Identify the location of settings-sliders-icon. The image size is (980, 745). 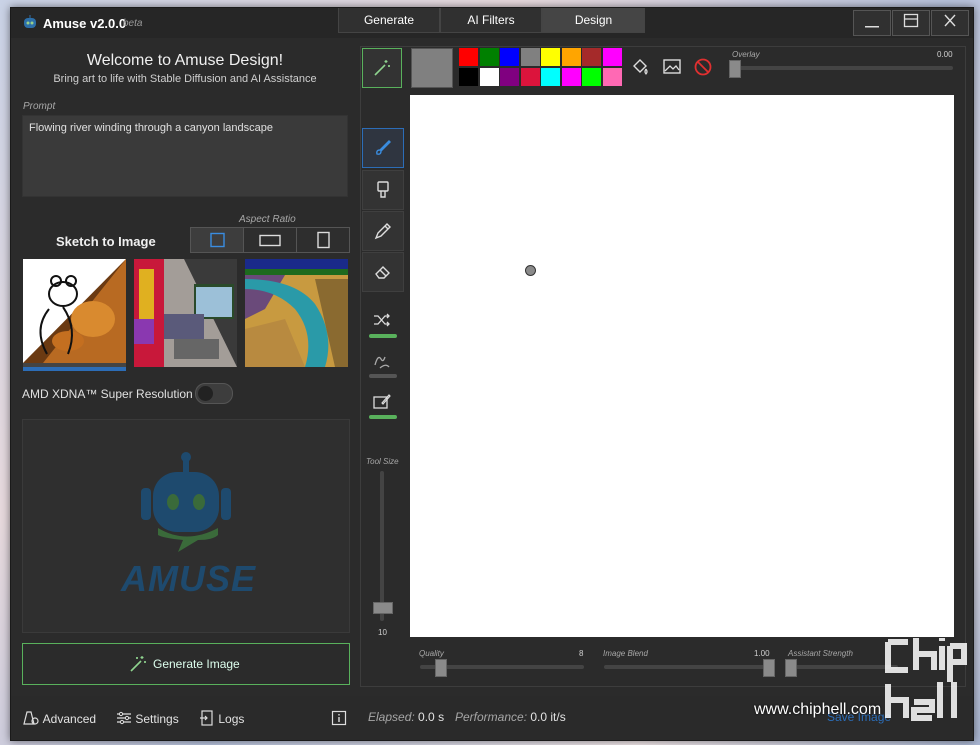
(124, 718).